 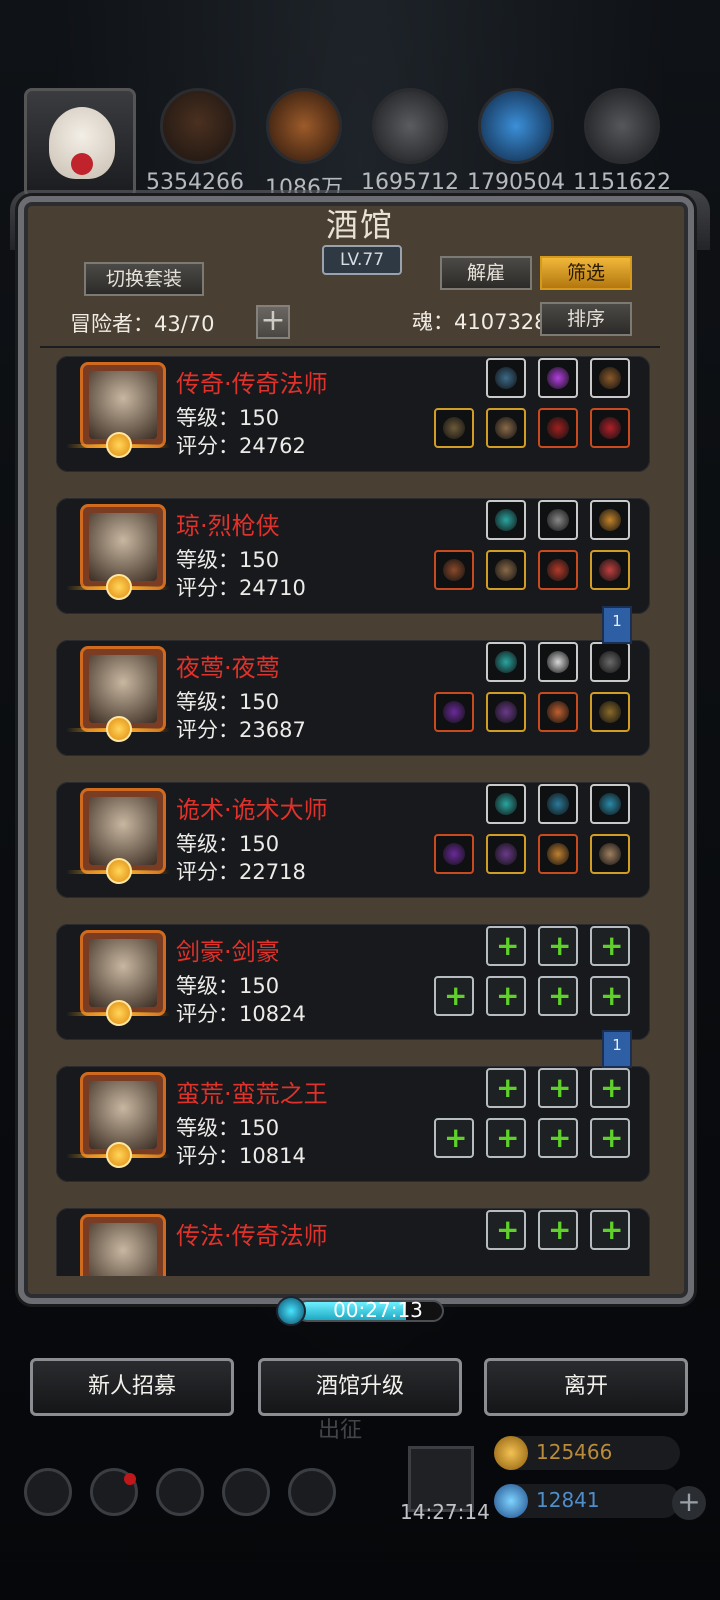 What do you see at coordinates (360, 1387) in the screenshot?
I see `tavern-upgrade-button: 酒馆升级` at bounding box center [360, 1387].